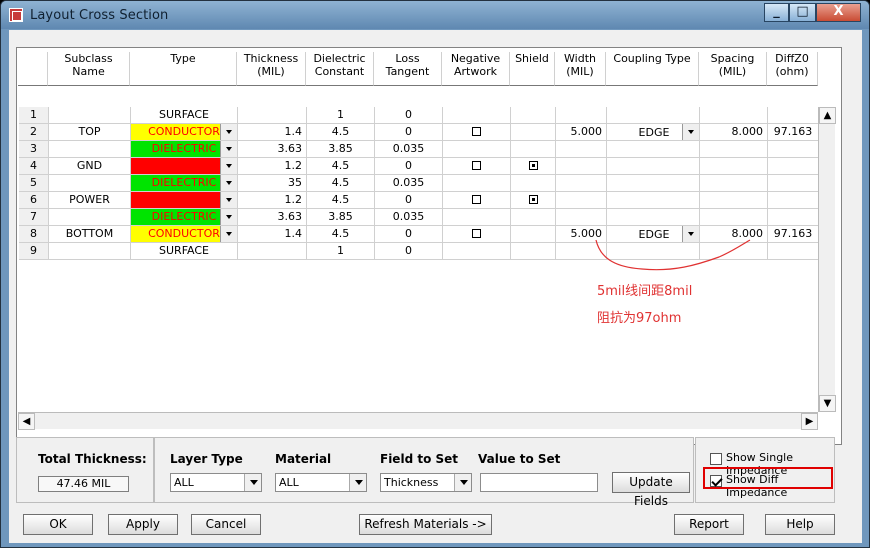 This screenshot has width=870, height=548. I want to click on help-button: Help, so click(800, 524).